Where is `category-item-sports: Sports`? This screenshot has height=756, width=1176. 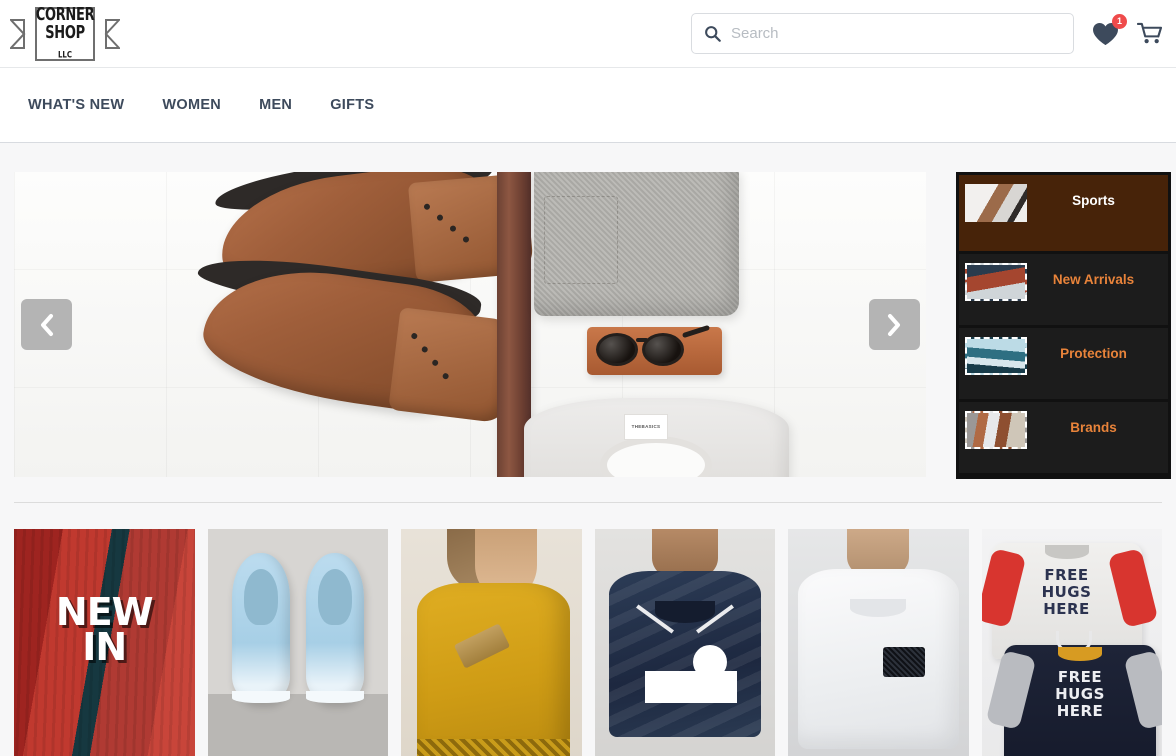
category-item-sports: Sports is located at coordinates (1063, 213).